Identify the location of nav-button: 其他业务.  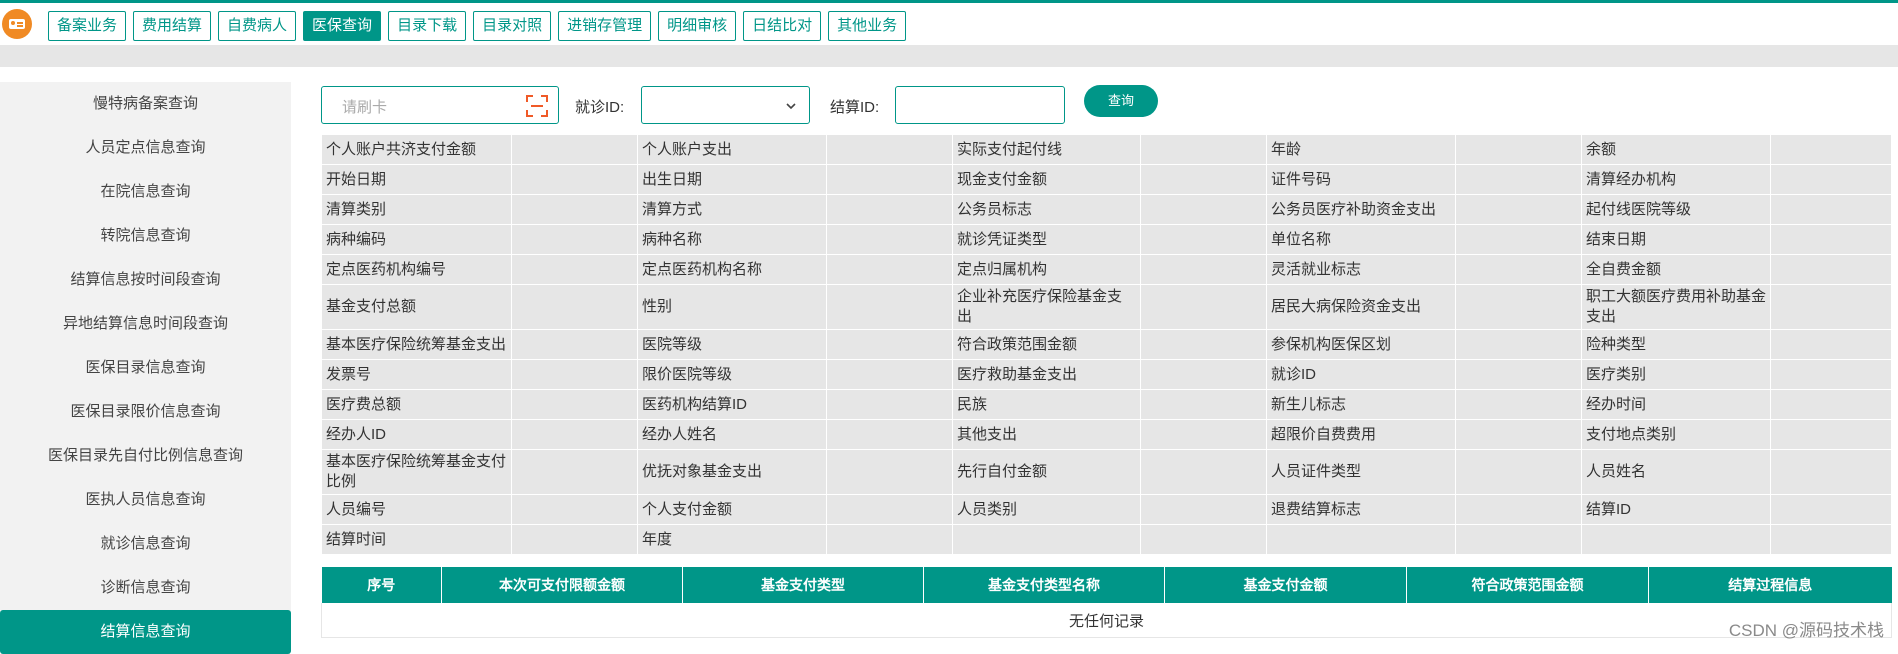
(867, 26).